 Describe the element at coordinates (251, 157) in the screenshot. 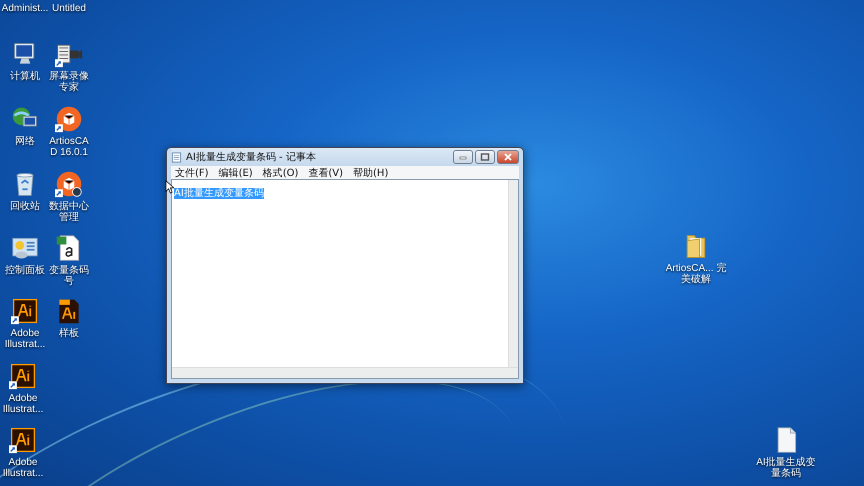

I see `window-title: AI批量生成变量条码 - 记事本` at that location.